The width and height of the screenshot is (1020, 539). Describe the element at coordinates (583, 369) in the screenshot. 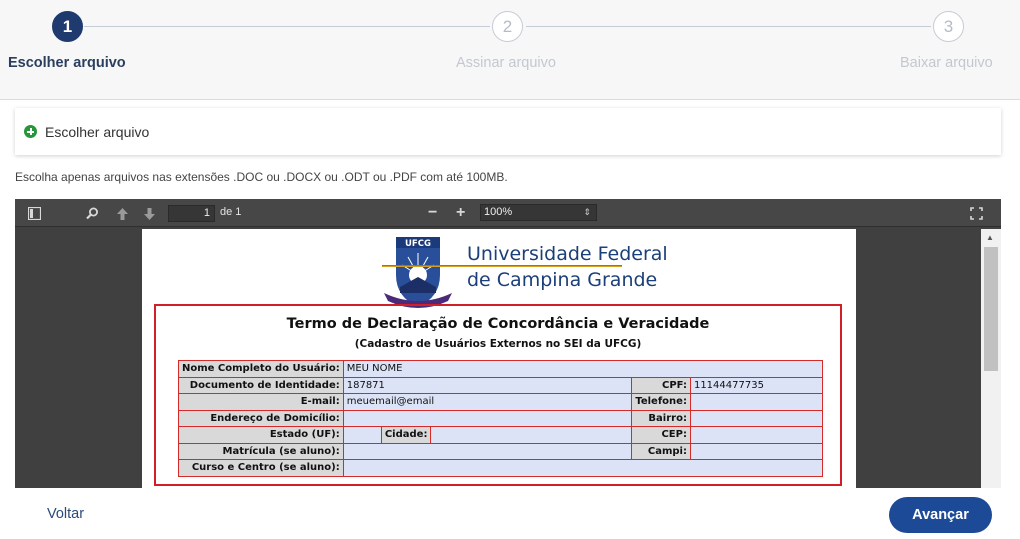

I see `field-value: MEU NOME` at that location.